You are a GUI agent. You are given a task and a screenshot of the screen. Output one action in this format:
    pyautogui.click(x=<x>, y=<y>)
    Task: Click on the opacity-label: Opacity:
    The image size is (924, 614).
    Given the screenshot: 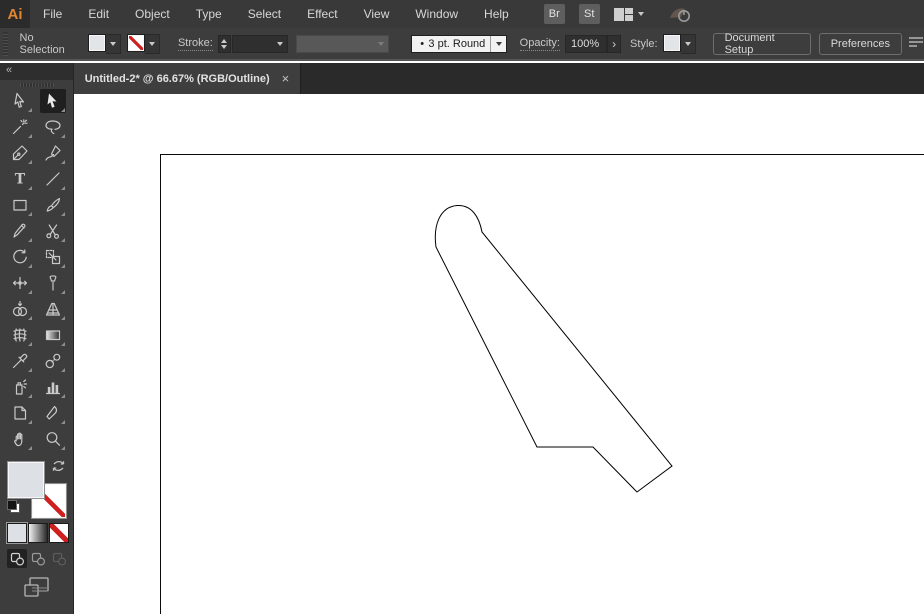 What is the action you would take?
    pyautogui.click(x=539, y=44)
    